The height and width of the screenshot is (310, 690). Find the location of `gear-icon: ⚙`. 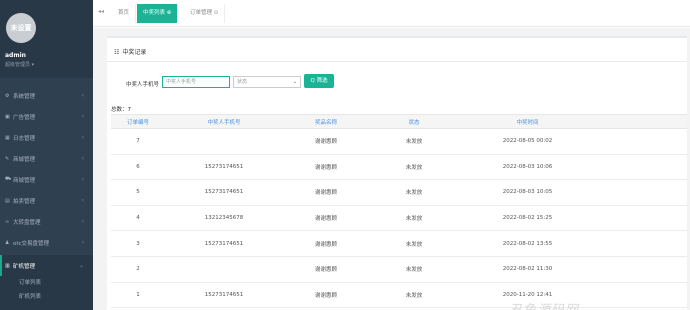

gear-icon: ⚙ is located at coordinates (7, 95).